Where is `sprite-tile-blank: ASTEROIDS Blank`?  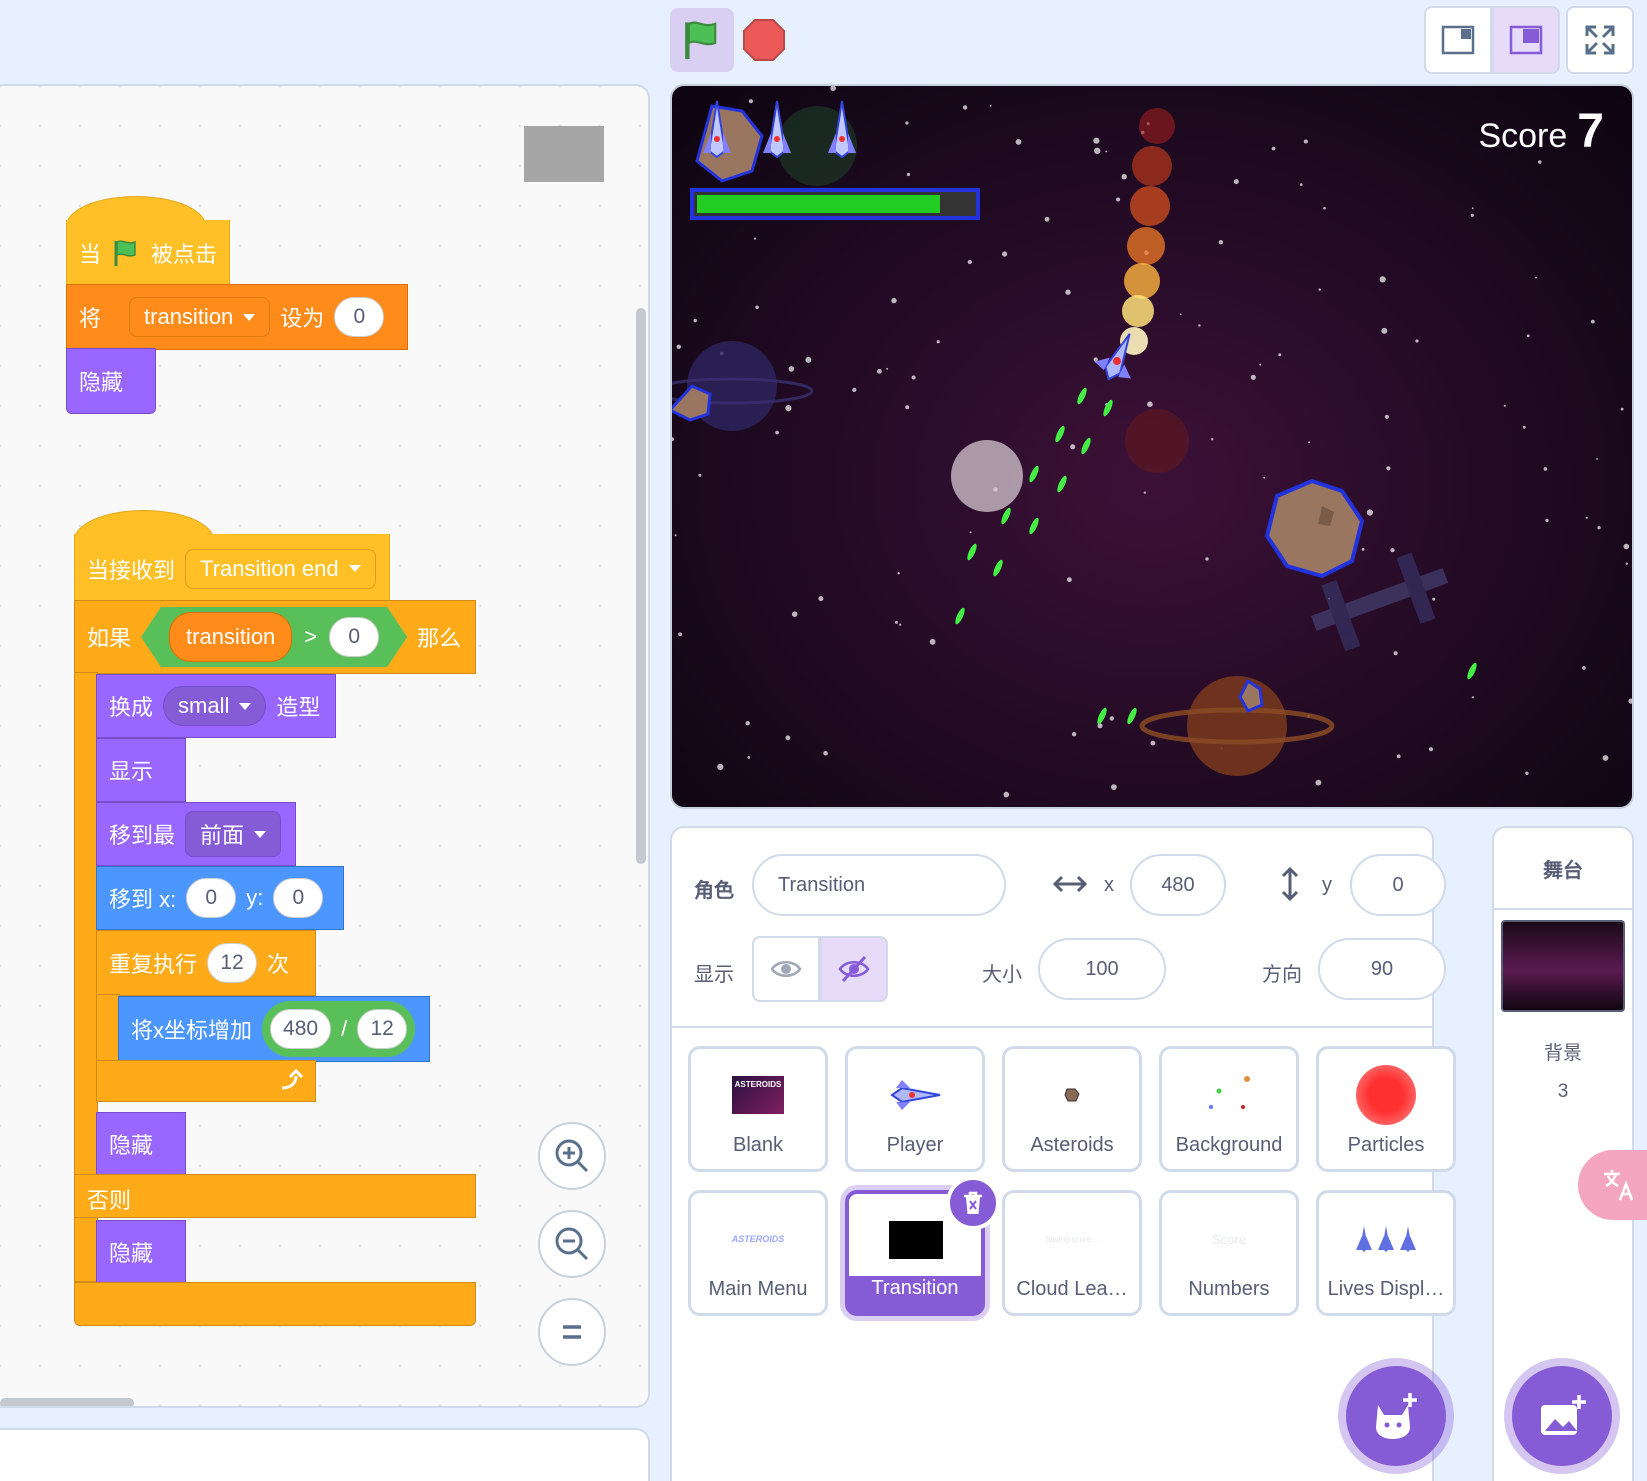 sprite-tile-blank: ASTEROIDS Blank is located at coordinates (758, 1109).